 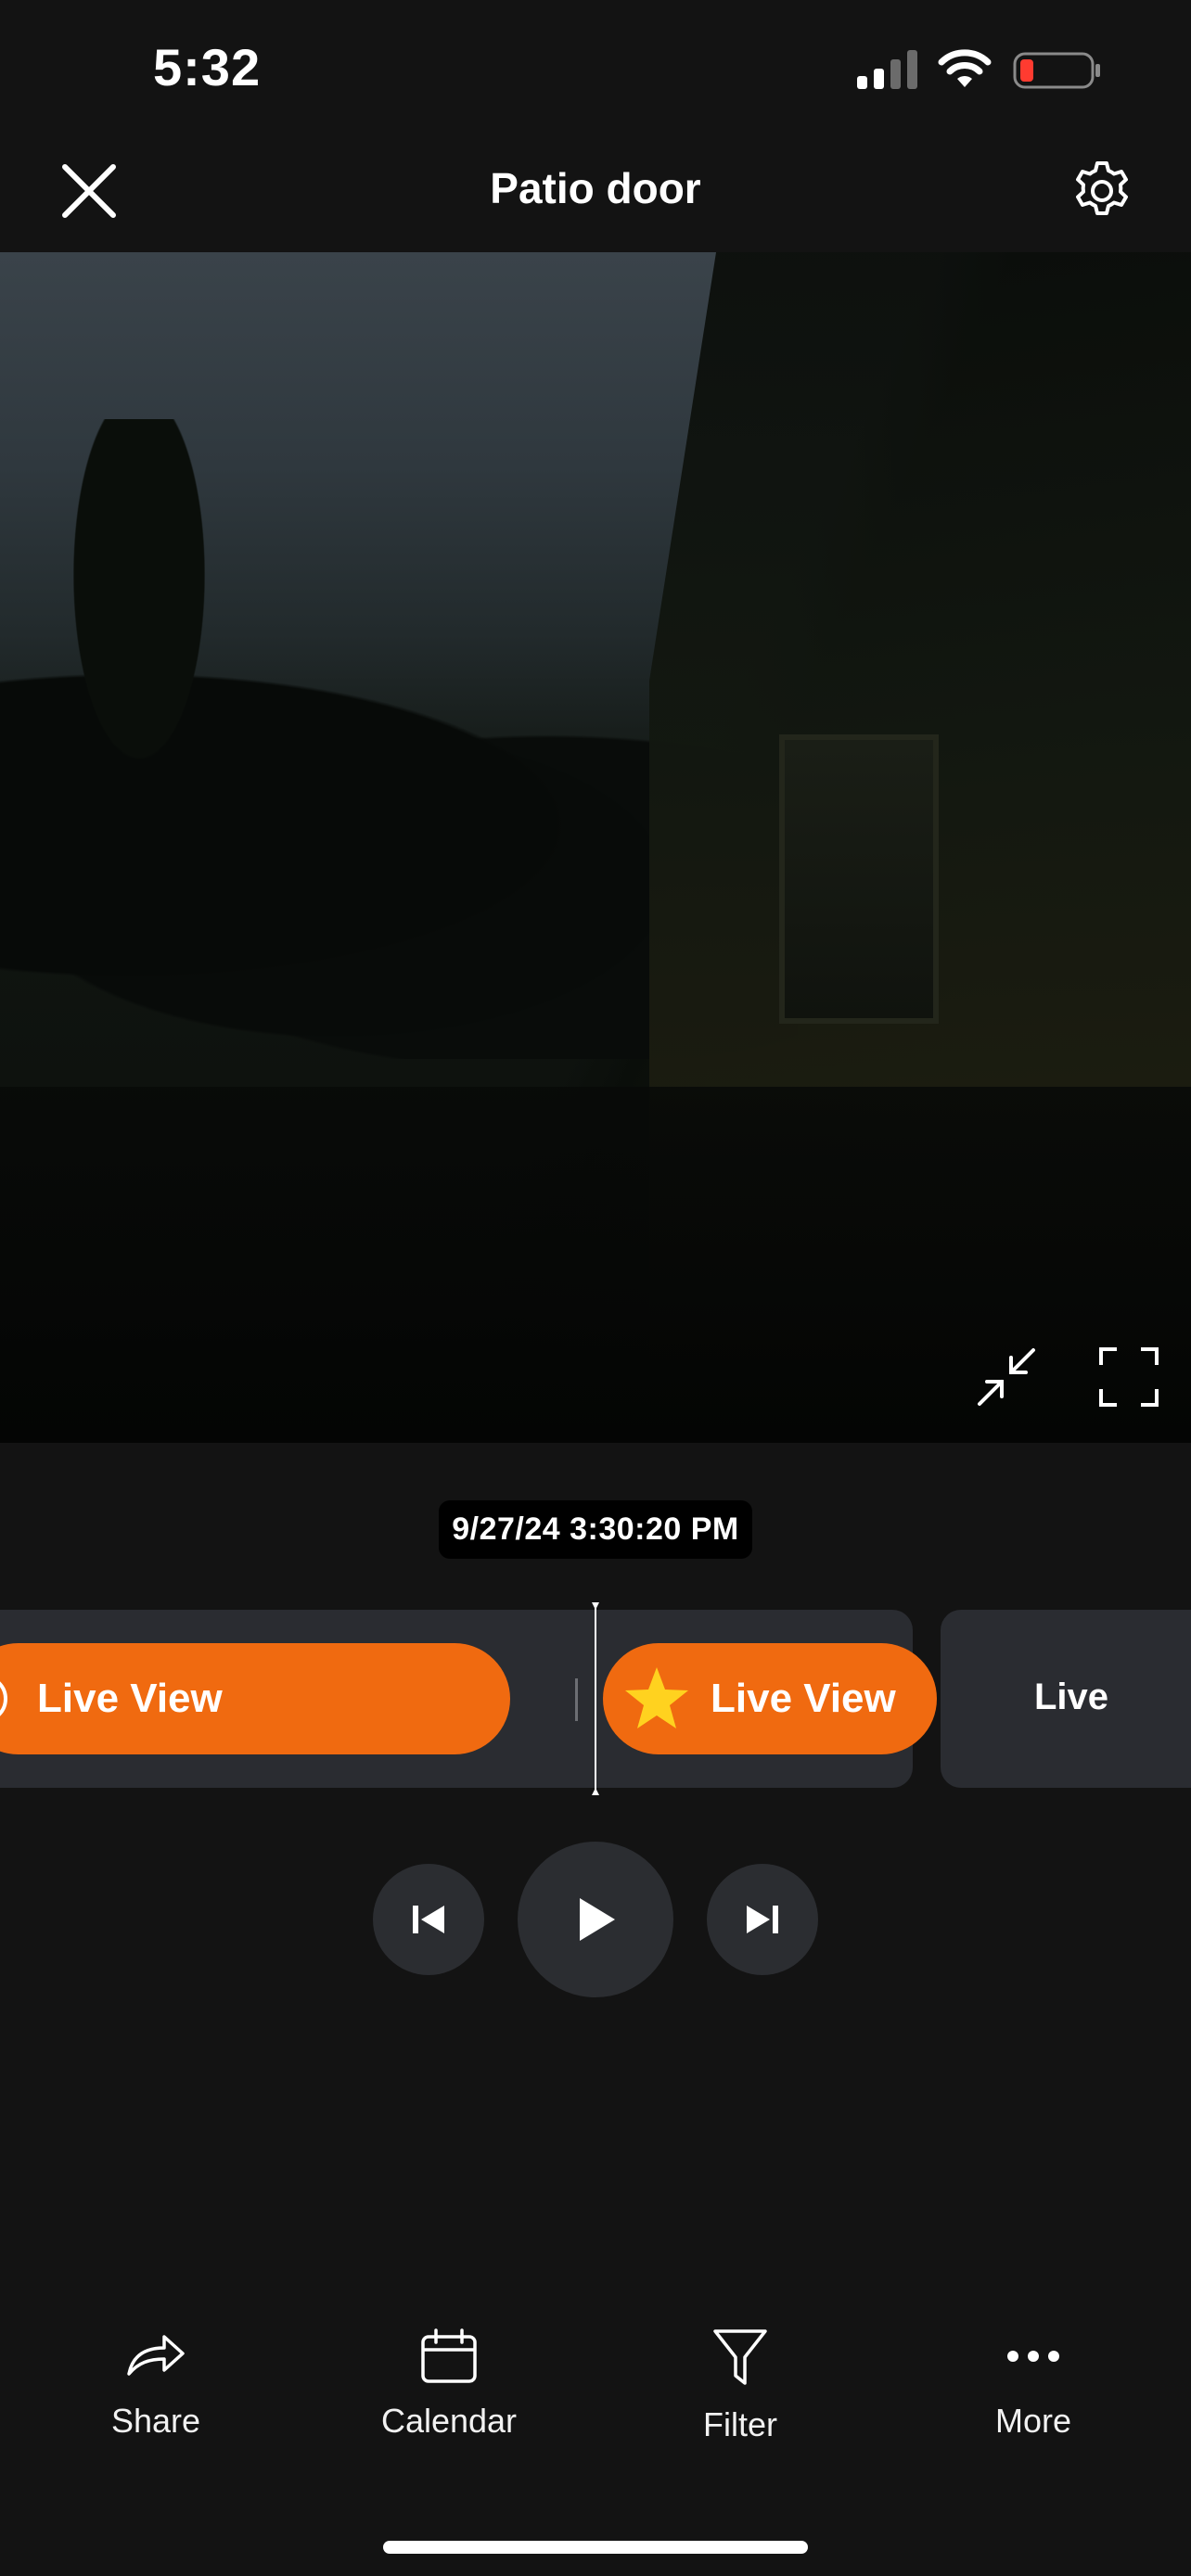 What do you see at coordinates (1033, 2421) in the screenshot?
I see `nav-label: More` at bounding box center [1033, 2421].